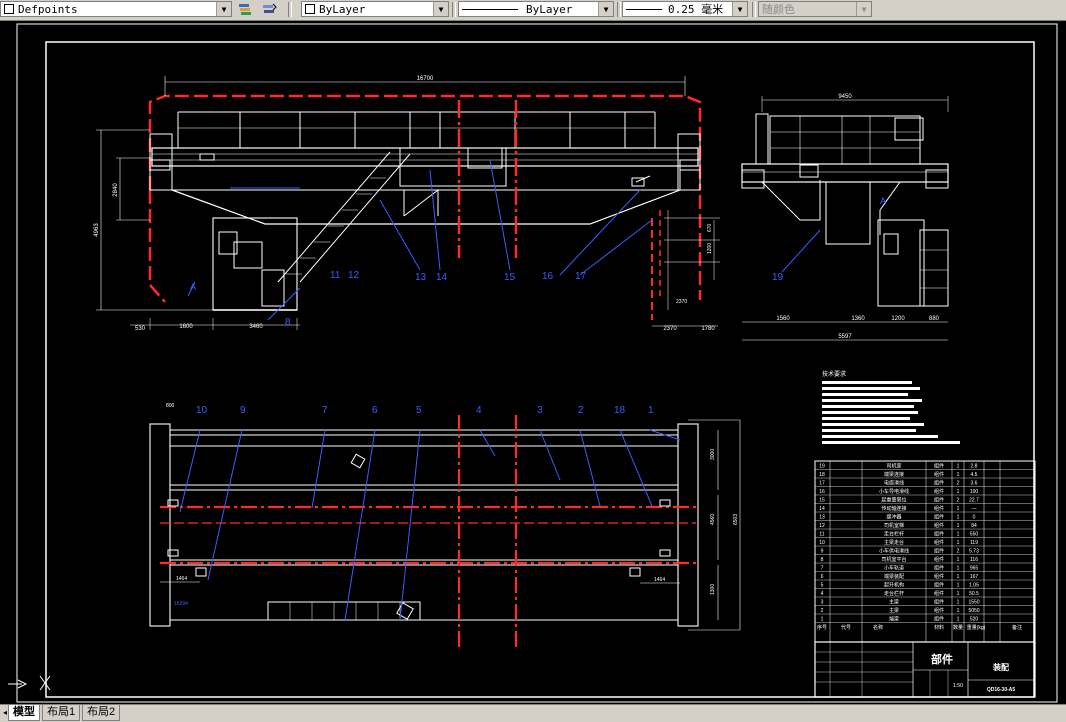  What do you see at coordinates (974, 535) in the screenshot?
I see `bom-cell-w: 550` at bounding box center [974, 535].